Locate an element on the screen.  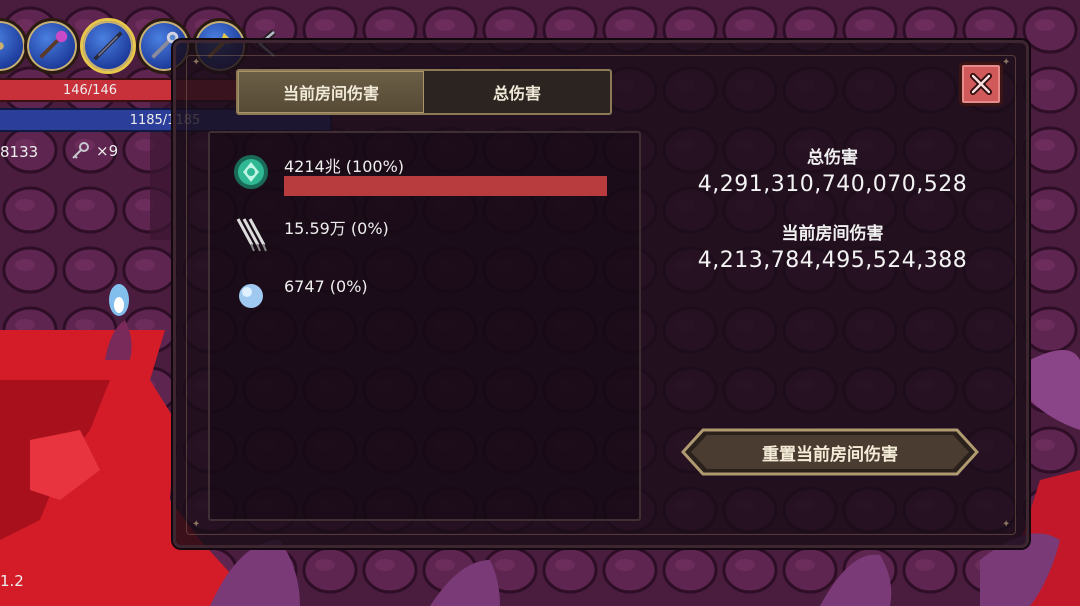
damage-source-text: 4214兆 (100%) is located at coordinates (344, 166).